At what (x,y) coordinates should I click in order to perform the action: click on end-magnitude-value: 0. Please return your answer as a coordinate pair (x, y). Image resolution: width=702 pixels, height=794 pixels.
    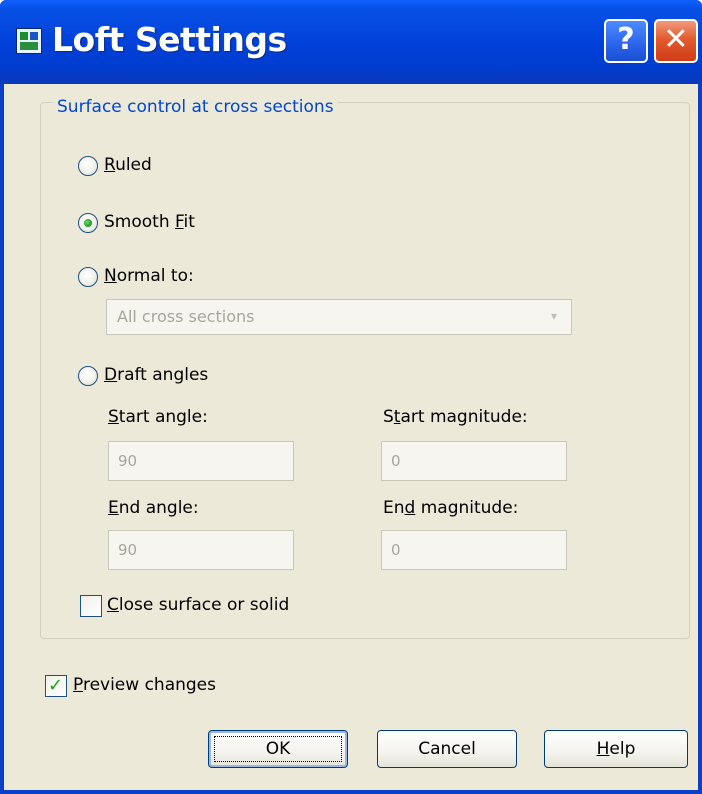
    Looking at the image, I should click on (396, 550).